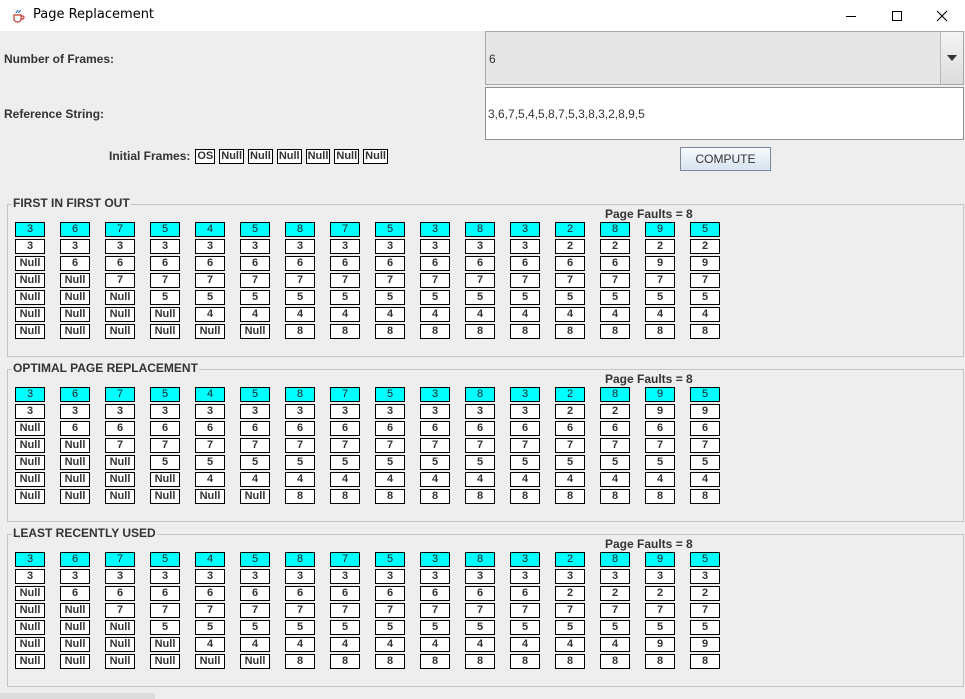  I want to click on reference-page-cell: 7, so click(120, 394).